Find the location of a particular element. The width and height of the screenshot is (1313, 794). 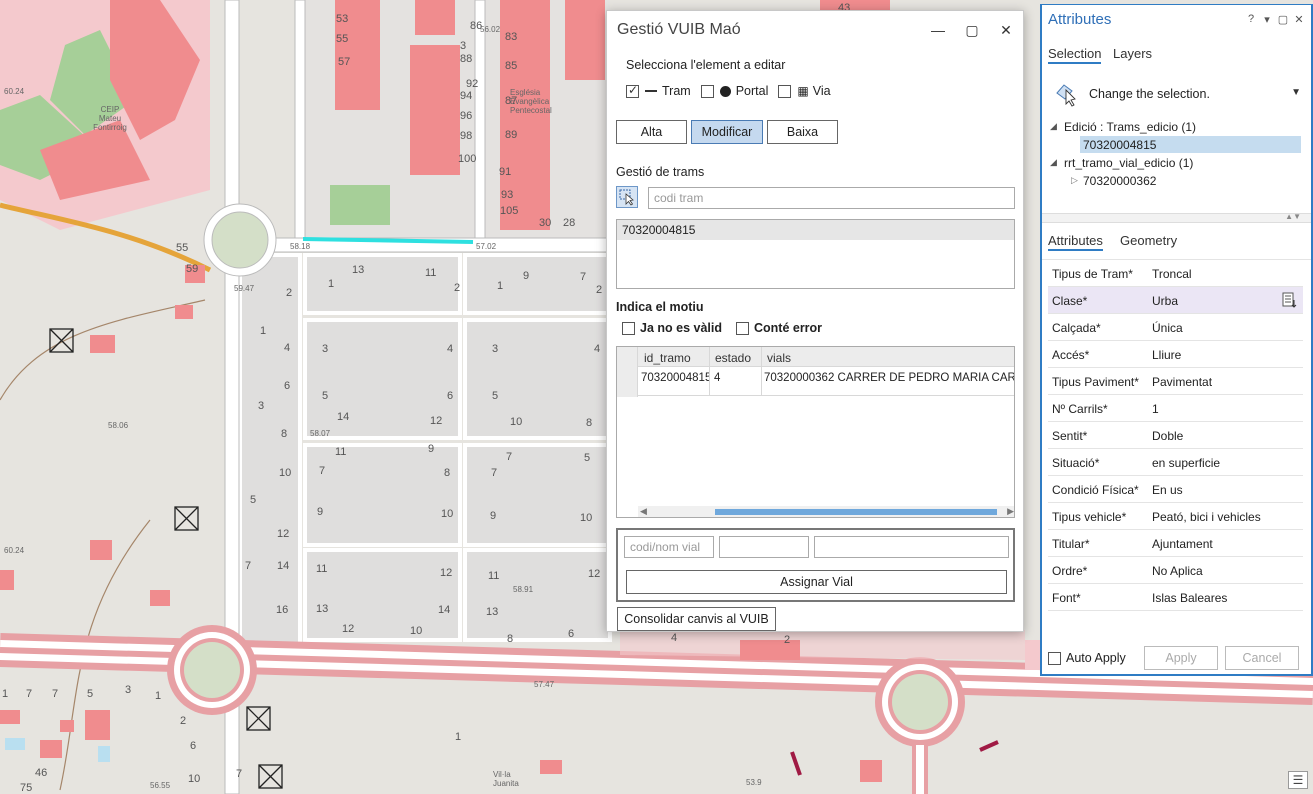

attr-row-tipus-tram: Tipus de Tram* Troncal is located at coordinates (1175, 273).